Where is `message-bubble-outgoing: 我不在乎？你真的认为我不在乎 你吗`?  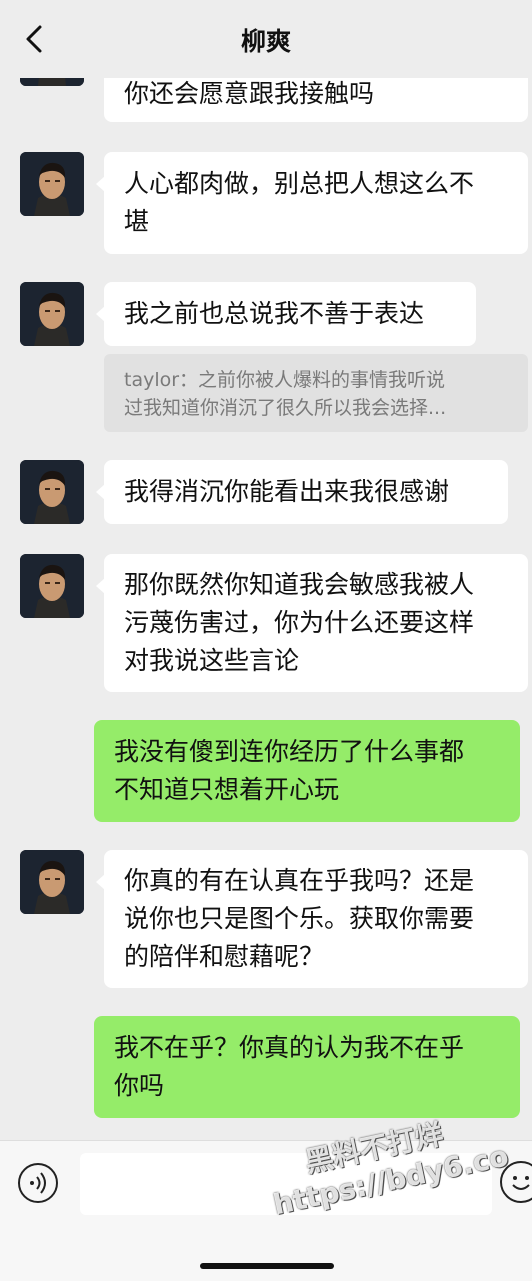 message-bubble-outgoing: 我不在乎？你真的认为我不在乎 你吗 is located at coordinates (307, 1067).